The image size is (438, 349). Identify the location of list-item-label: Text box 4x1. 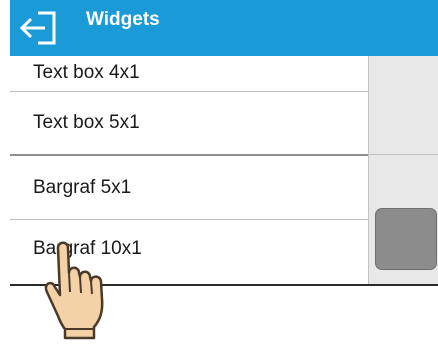
(86, 72).